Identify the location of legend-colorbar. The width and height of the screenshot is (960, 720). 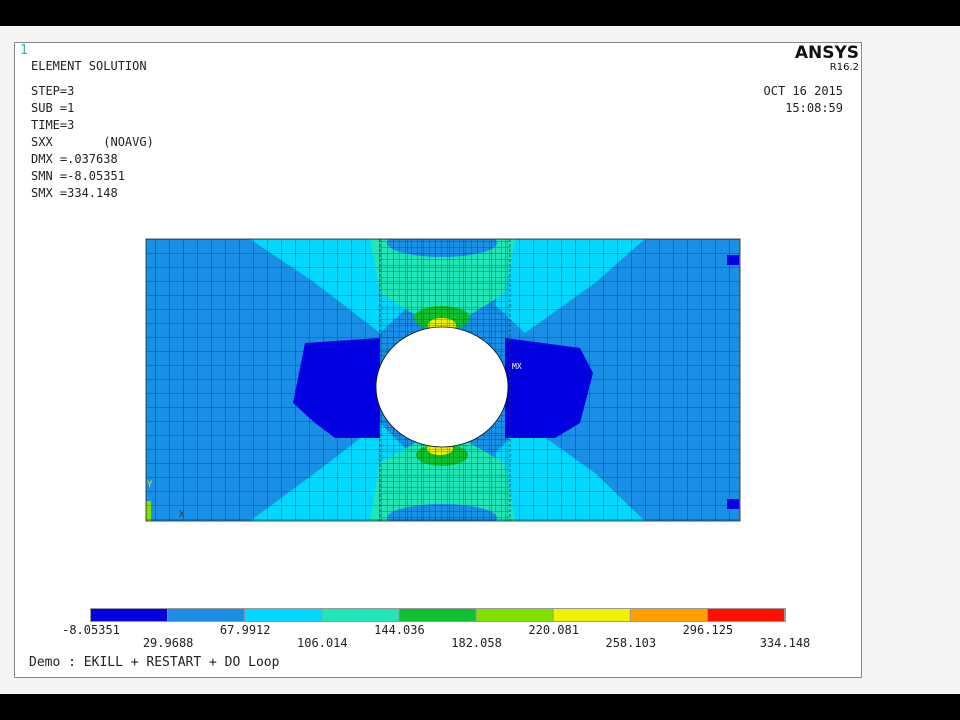
(438, 615).